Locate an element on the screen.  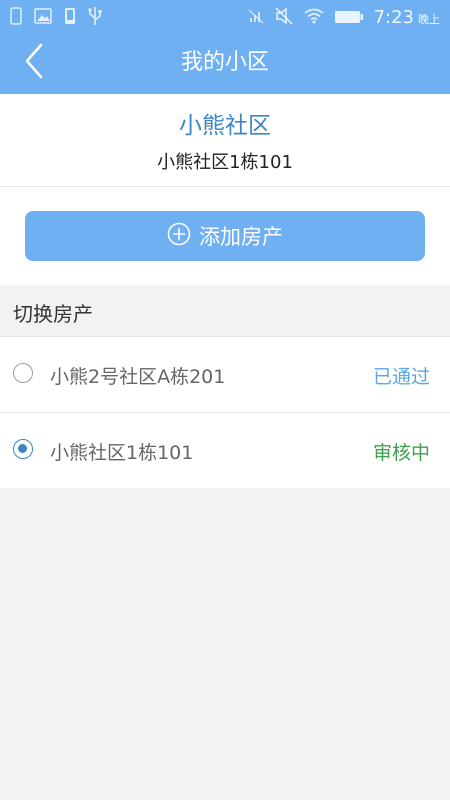
property-row: 小熊2号社区A栋201 已通过 is located at coordinates (225, 375).